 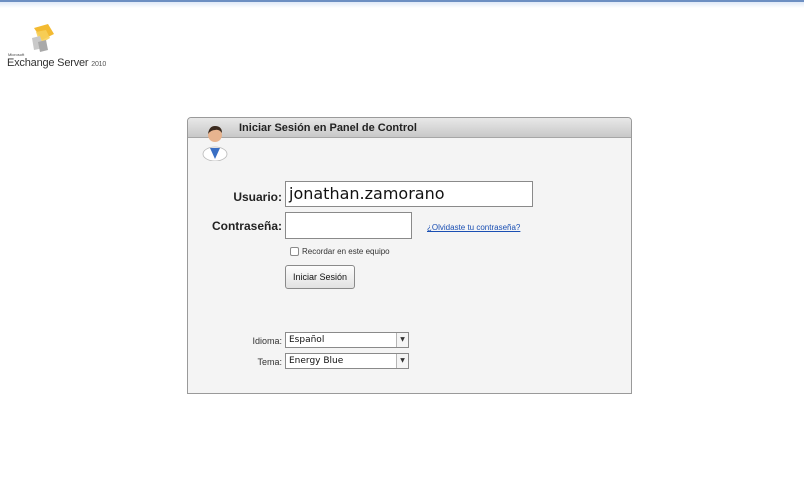 I want to click on language-value: Español, so click(x=307, y=340).